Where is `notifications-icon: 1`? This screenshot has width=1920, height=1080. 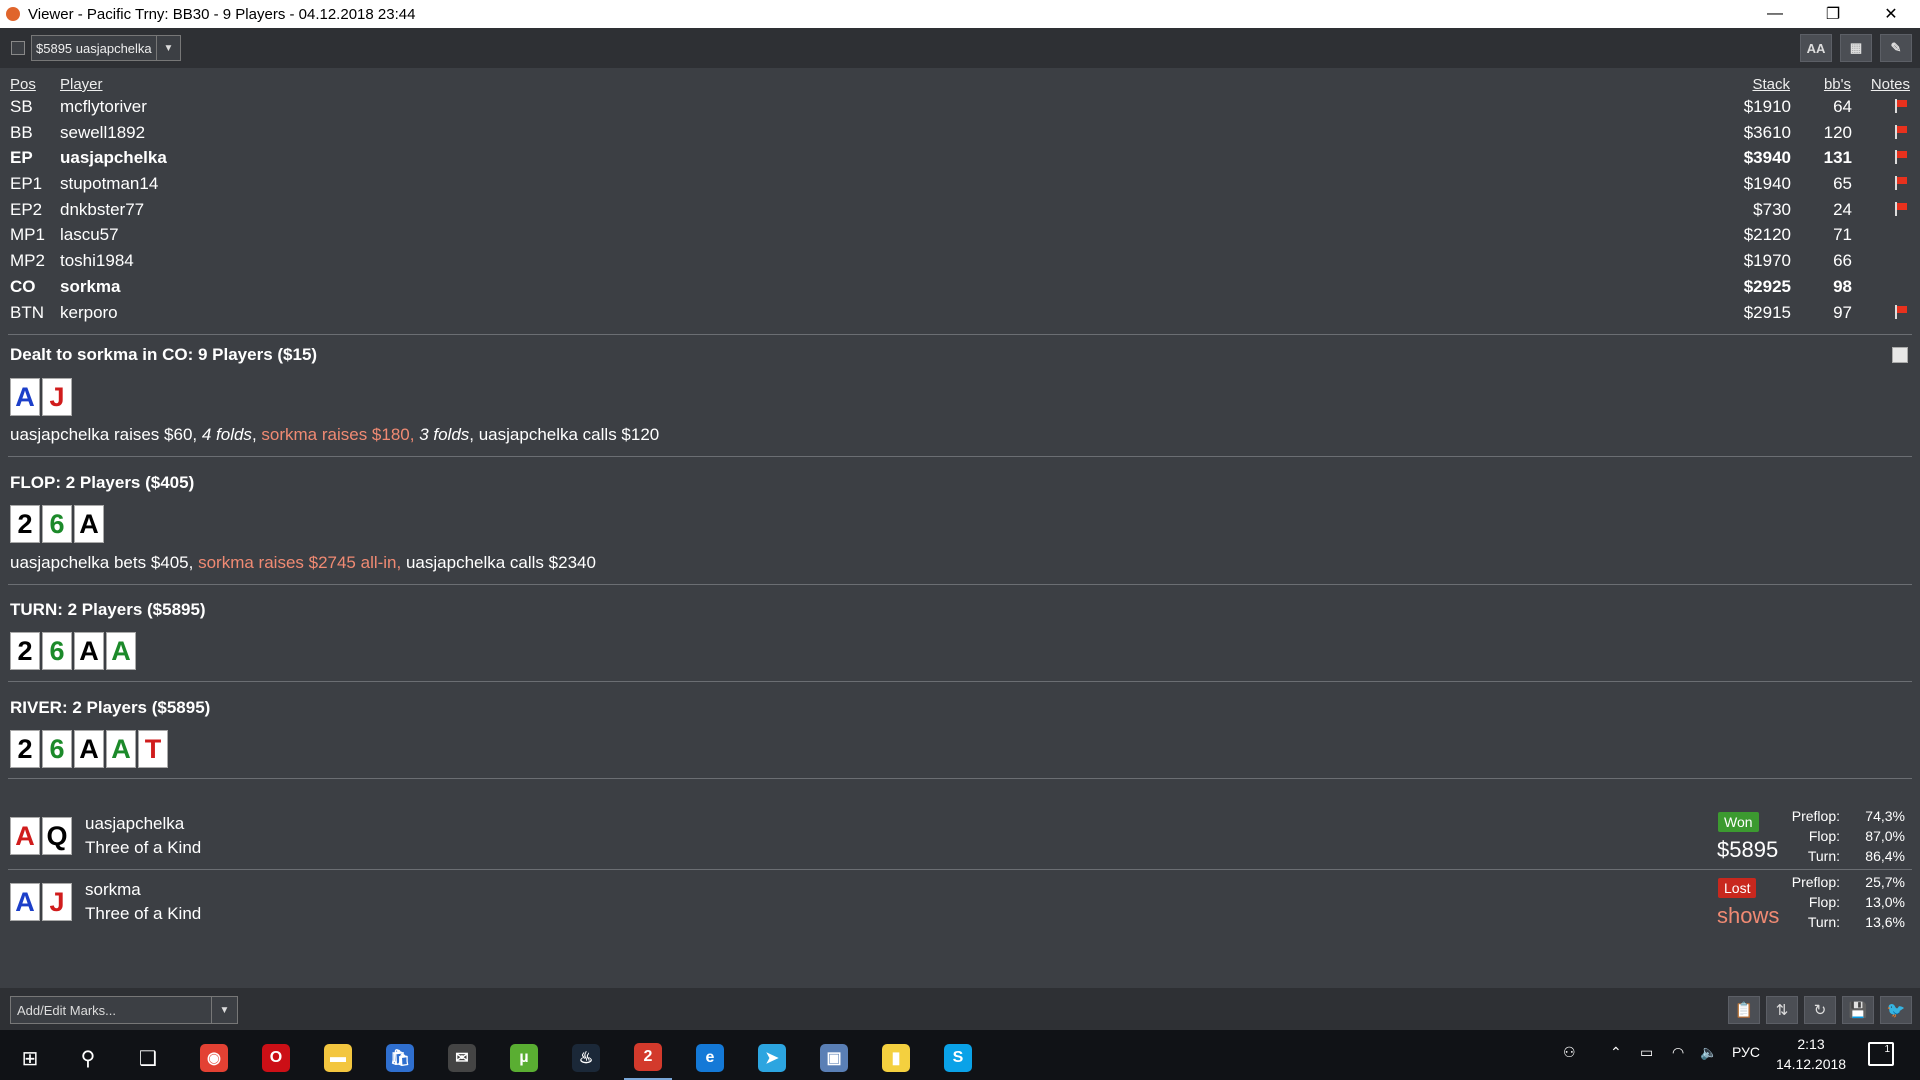
notifications-icon: 1 is located at coordinates (1881, 1054).